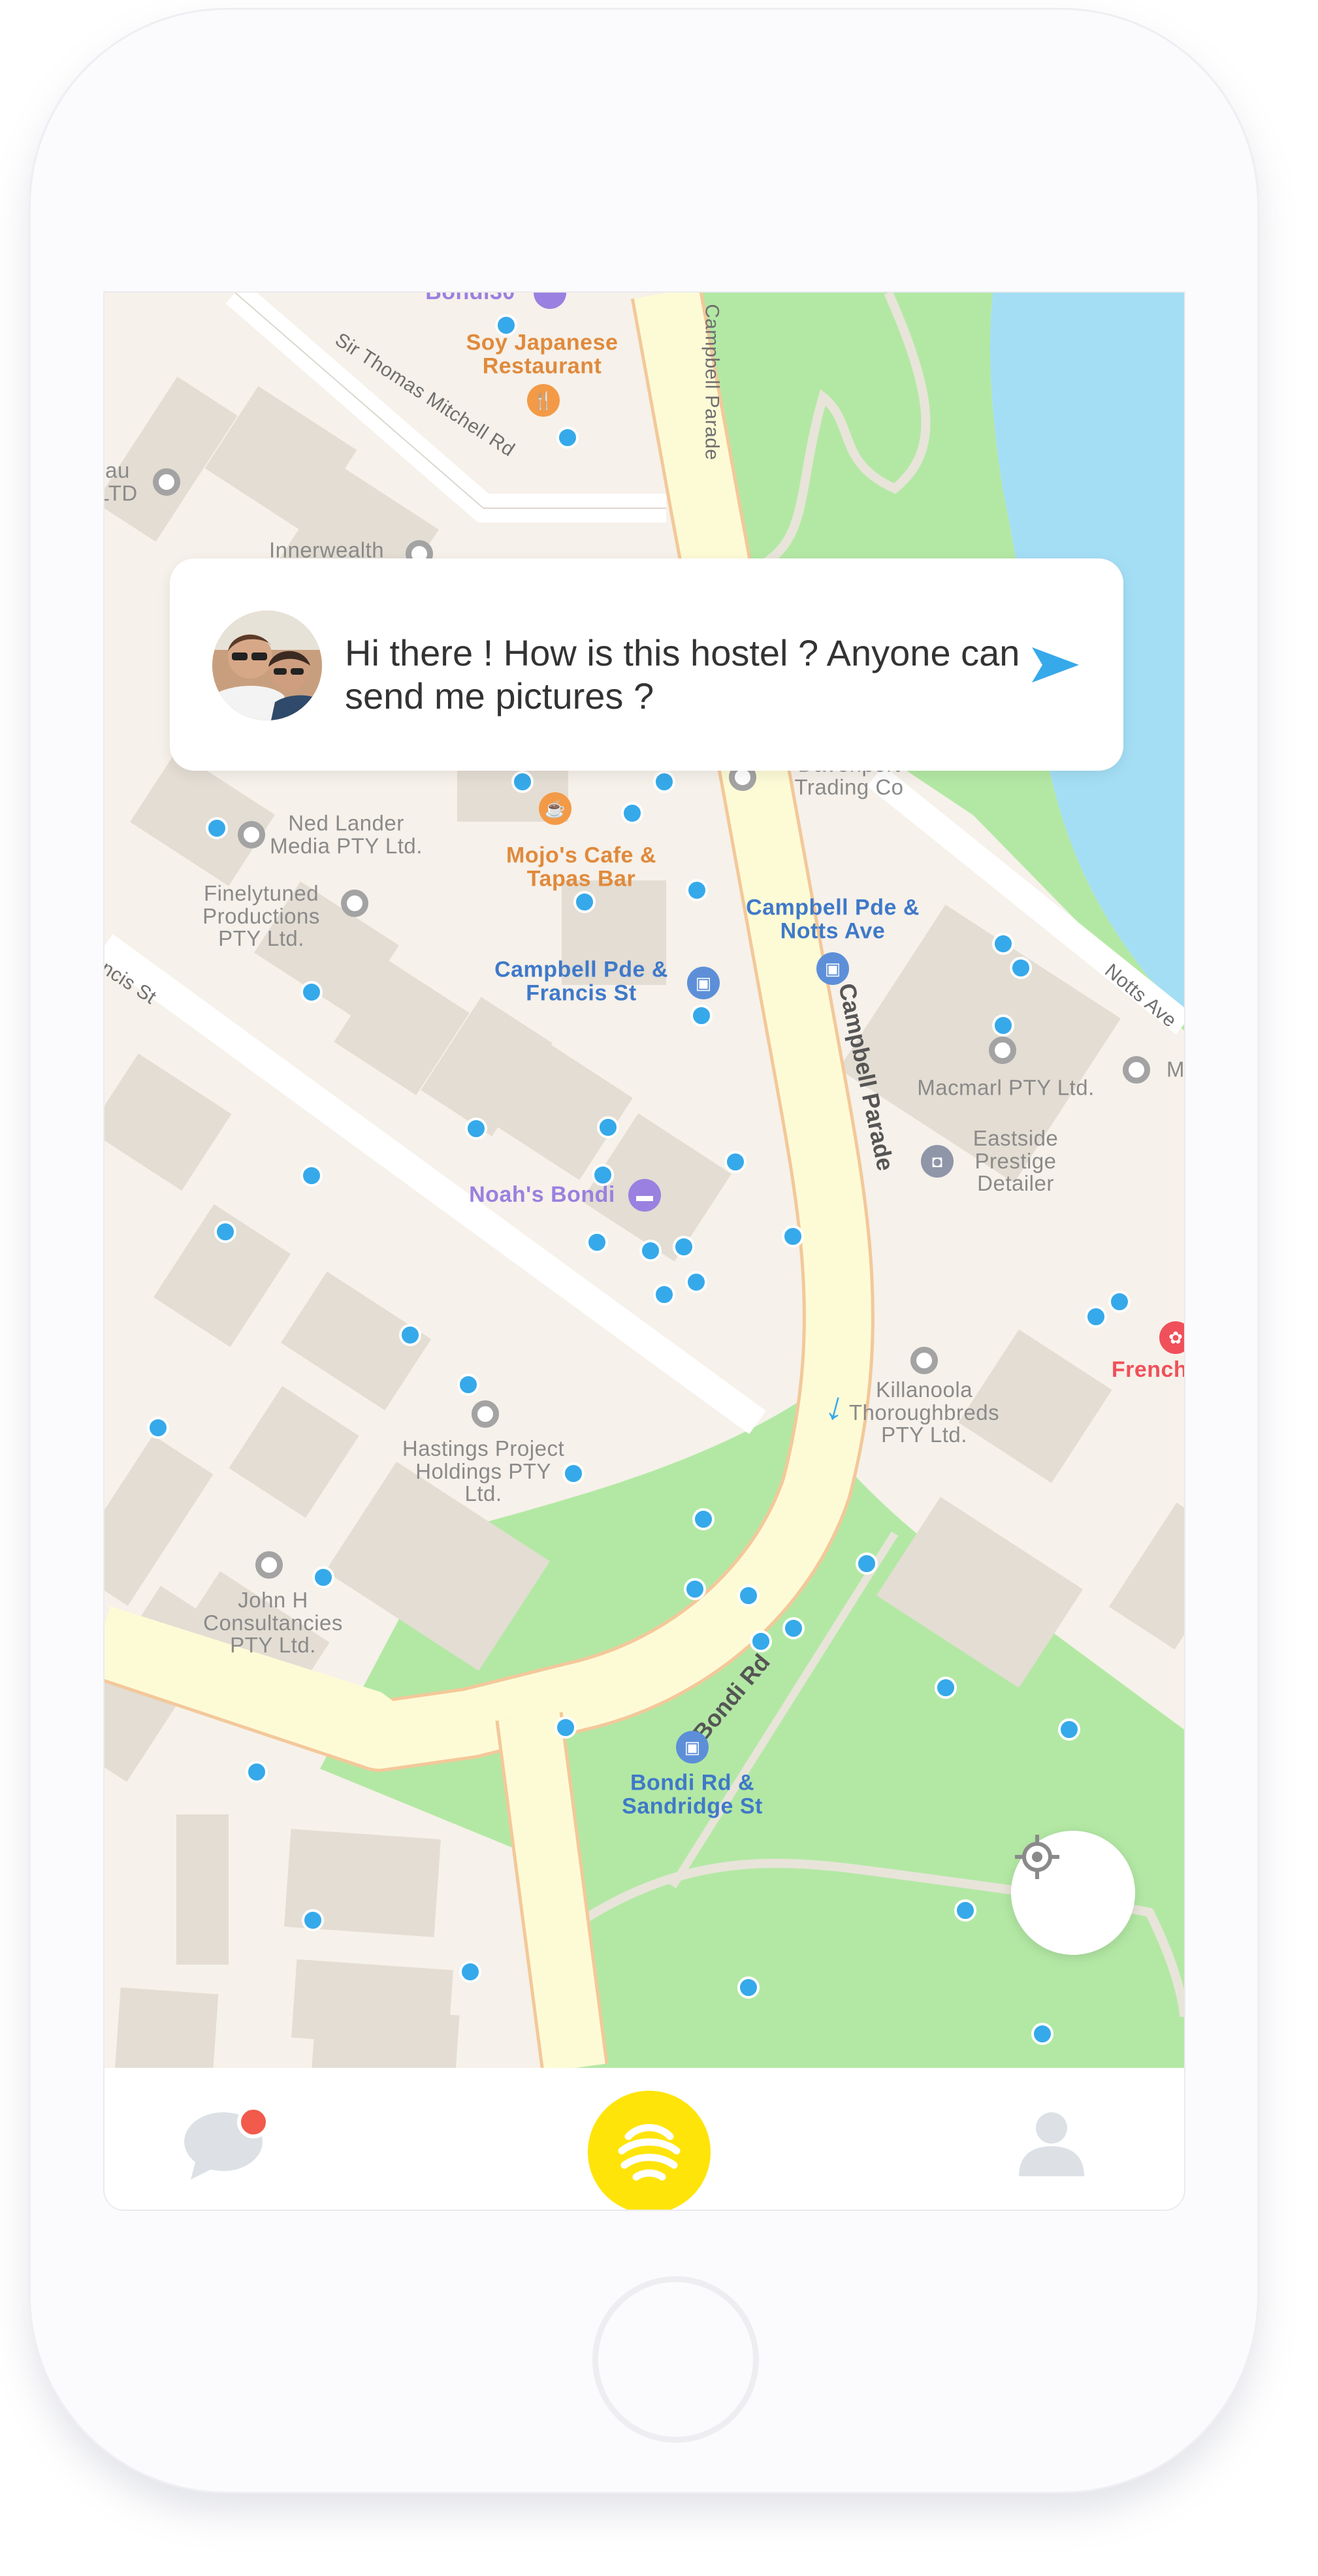 The width and height of the screenshot is (1318, 2576). I want to click on place-stop-sandridge: Bondi Rd & Sandridge St, so click(693, 1794).